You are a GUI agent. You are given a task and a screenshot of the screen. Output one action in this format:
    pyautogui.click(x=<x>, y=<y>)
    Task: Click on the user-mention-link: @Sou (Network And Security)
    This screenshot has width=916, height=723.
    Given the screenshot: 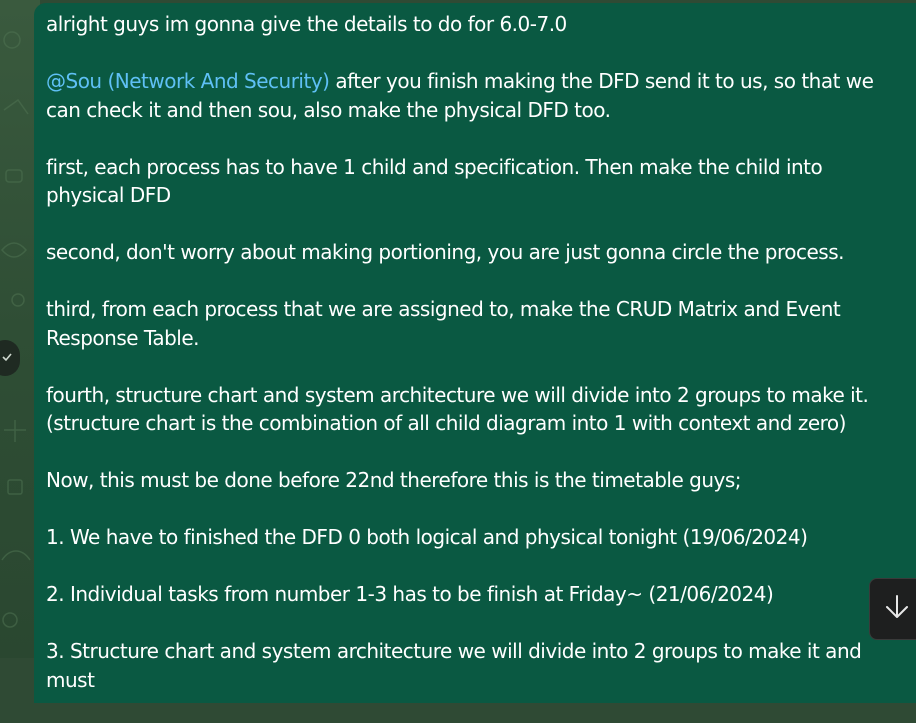 What is the action you would take?
    pyautogui.click(x=188, y=81)
    